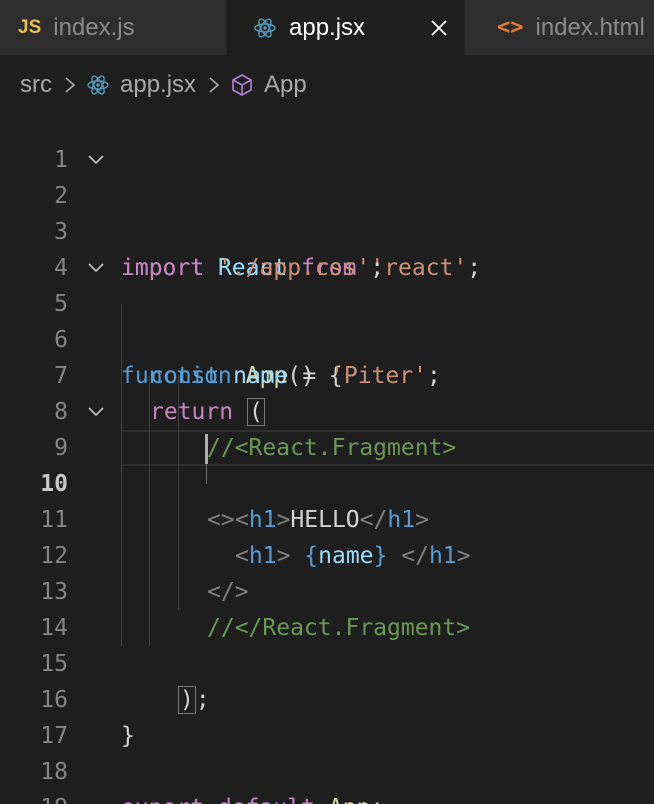 This screenshot has width=654, height=804. I want to click on code-line: 17, so click(327, 715).